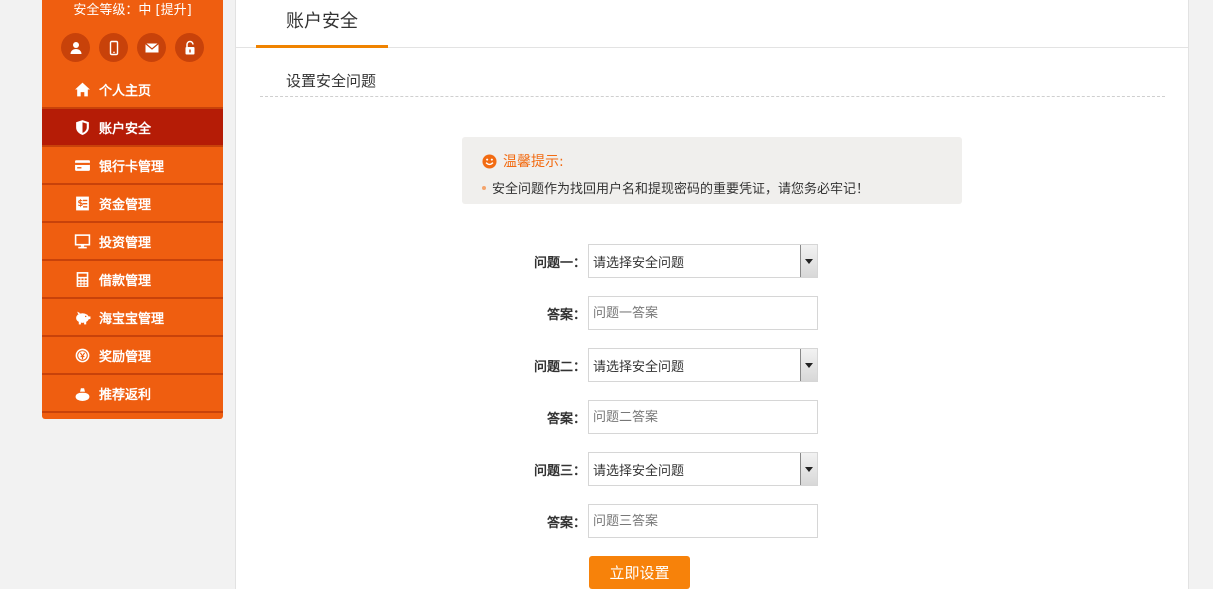  I want to click on section-title: 设置安全问题, so click(331, 81).